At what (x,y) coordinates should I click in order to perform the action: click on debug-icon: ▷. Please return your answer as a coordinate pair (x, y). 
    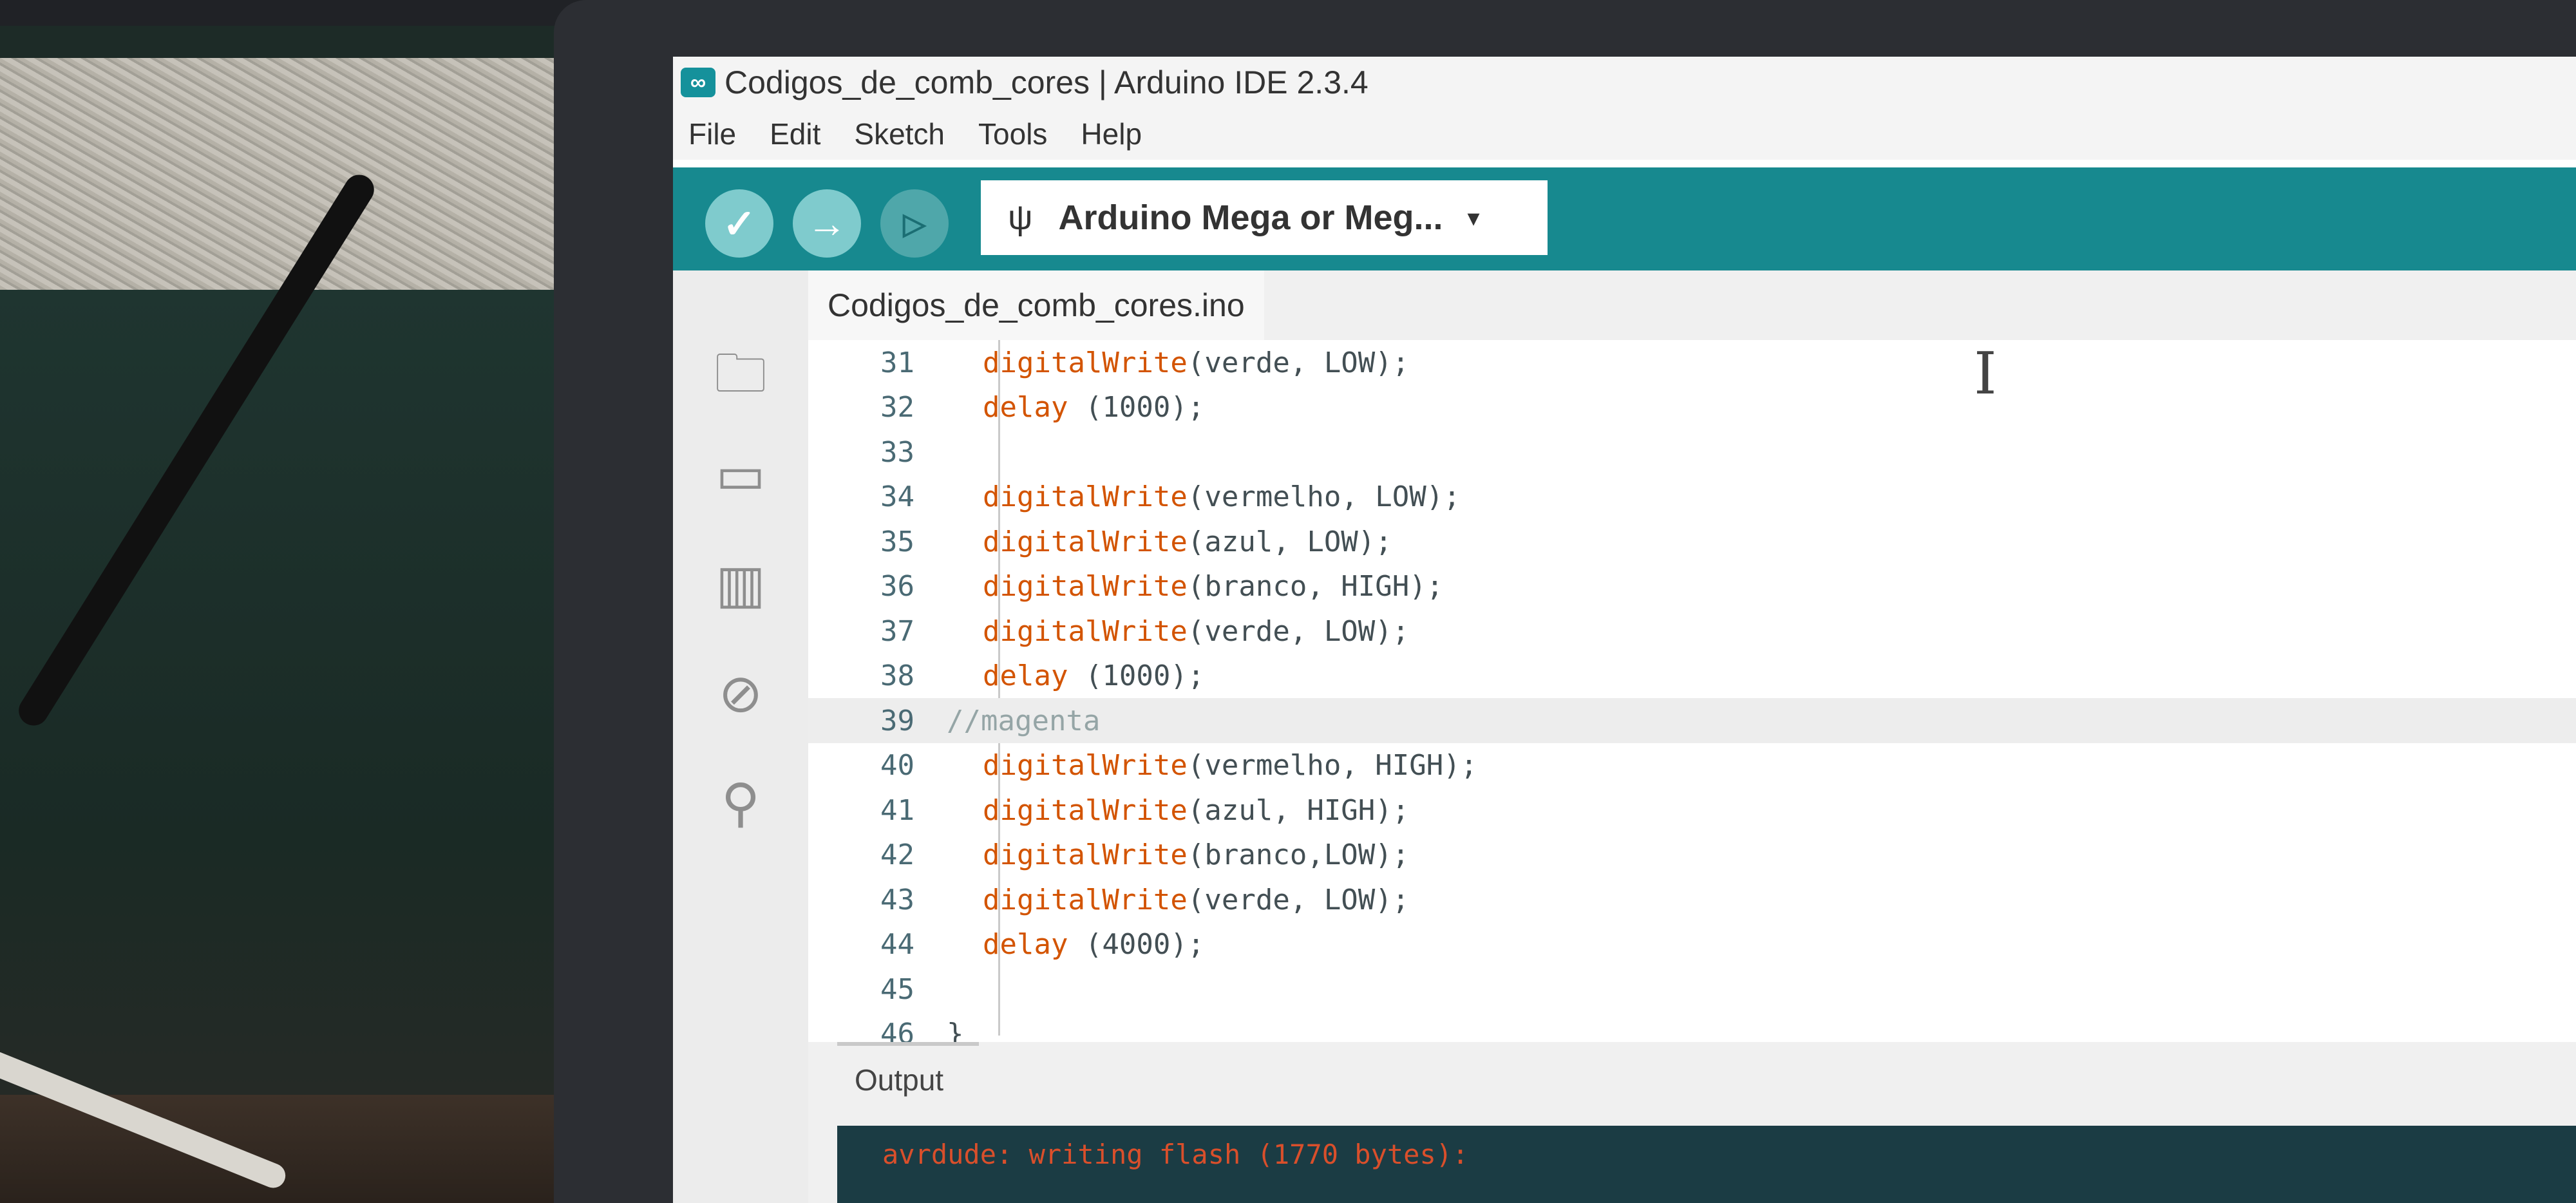
    Looking at the image, I should click on (914, 223).